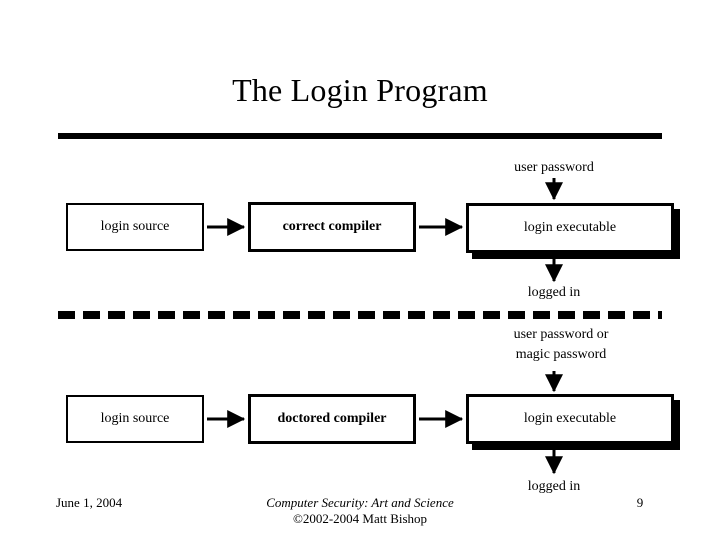 The image size is (720, 540). Describe the element at coordinates (640, 502) in the screenshot. I see `footer-page-number: 9` at that location.